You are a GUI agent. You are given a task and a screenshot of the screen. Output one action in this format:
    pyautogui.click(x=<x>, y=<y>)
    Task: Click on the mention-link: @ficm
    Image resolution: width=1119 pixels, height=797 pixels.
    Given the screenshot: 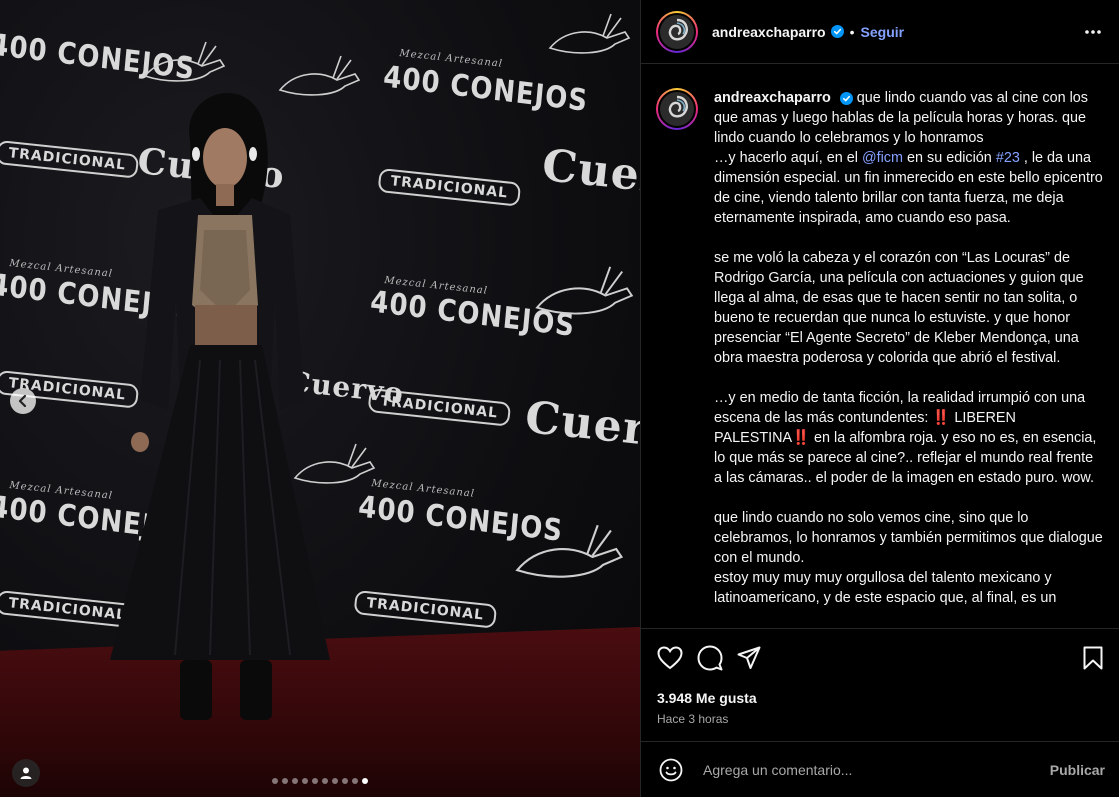 What is the action you would take?
    pyautogui.click(x=882, y=158)
    